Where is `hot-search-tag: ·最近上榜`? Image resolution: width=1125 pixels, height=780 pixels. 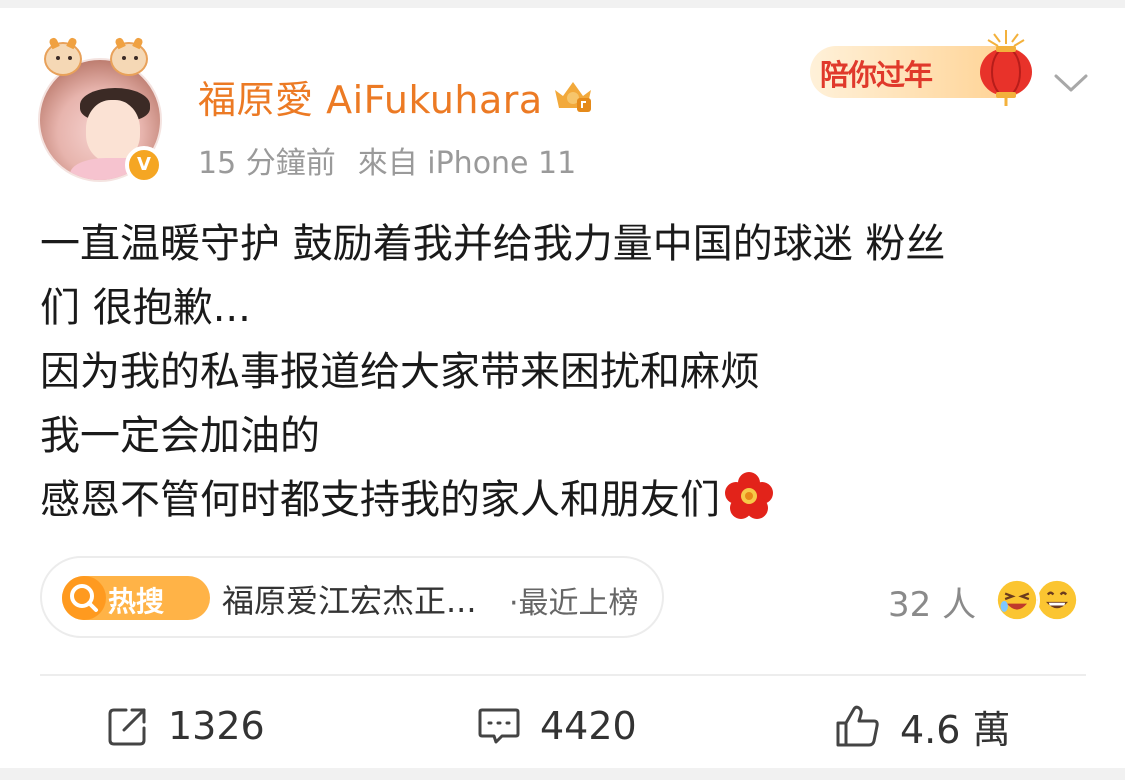
hot-search-tag: ·最近上榜 is located at coordinates (574, 603).